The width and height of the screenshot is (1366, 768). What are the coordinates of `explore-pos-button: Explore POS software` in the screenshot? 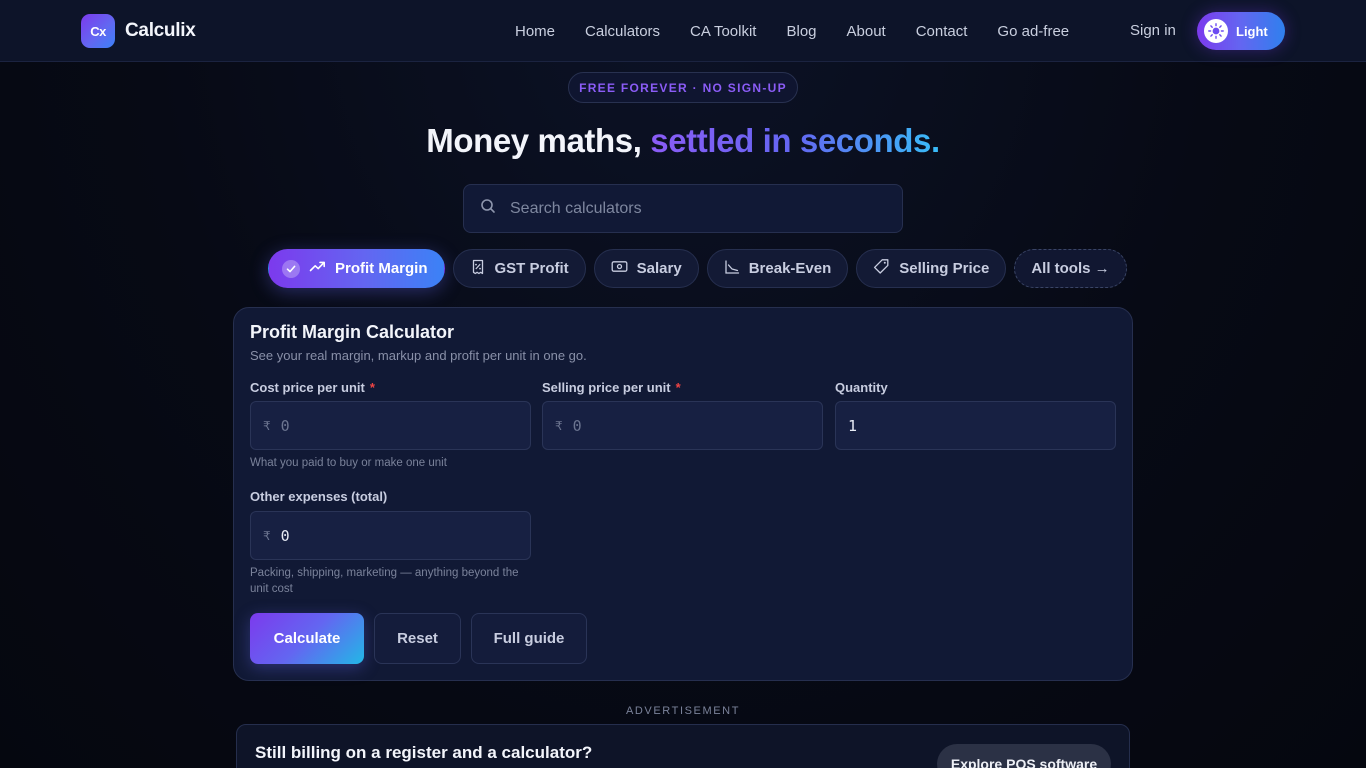 It's located at (1024, 756).